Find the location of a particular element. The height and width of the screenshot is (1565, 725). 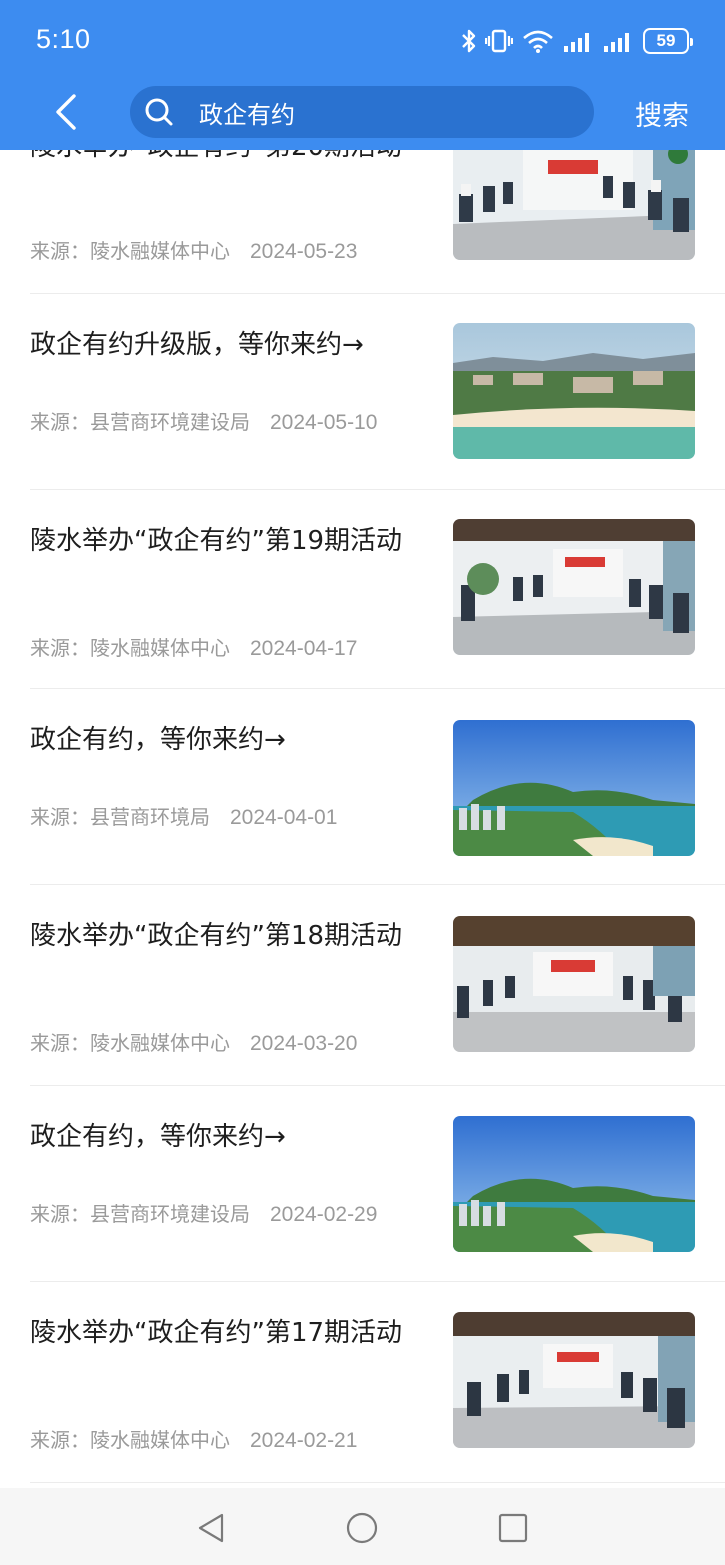

search-input is located at coordinates (379, 112).